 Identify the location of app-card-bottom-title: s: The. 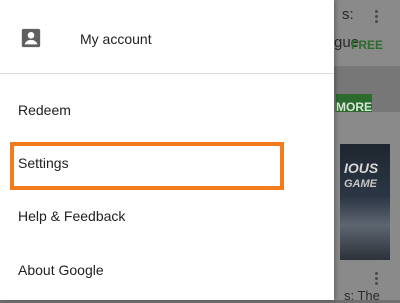
(362, 295).